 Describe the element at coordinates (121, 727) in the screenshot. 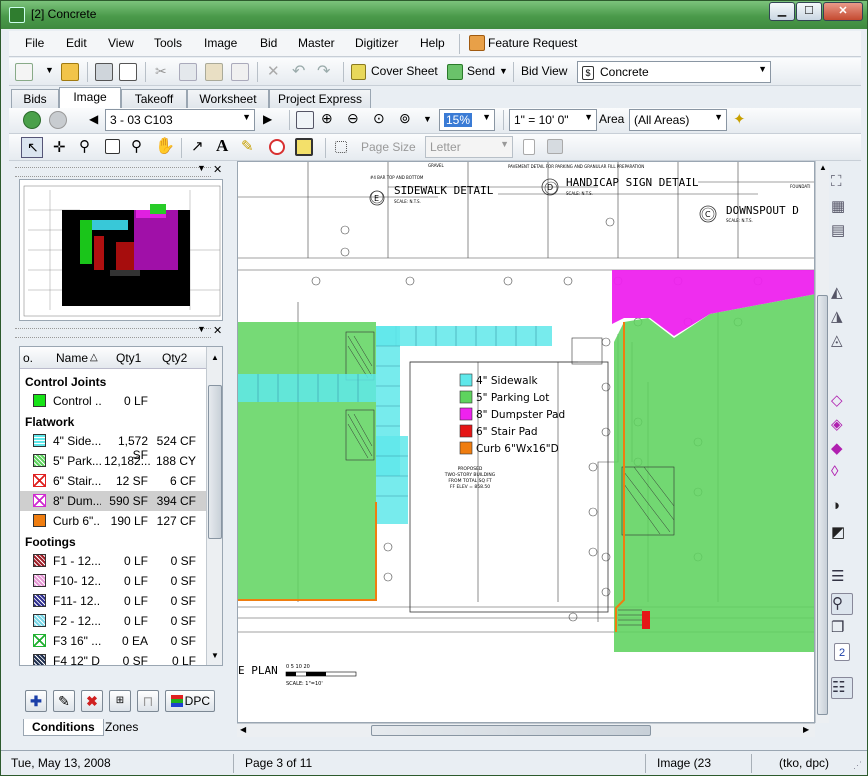

I see `tab-zones: Zones` at that location.